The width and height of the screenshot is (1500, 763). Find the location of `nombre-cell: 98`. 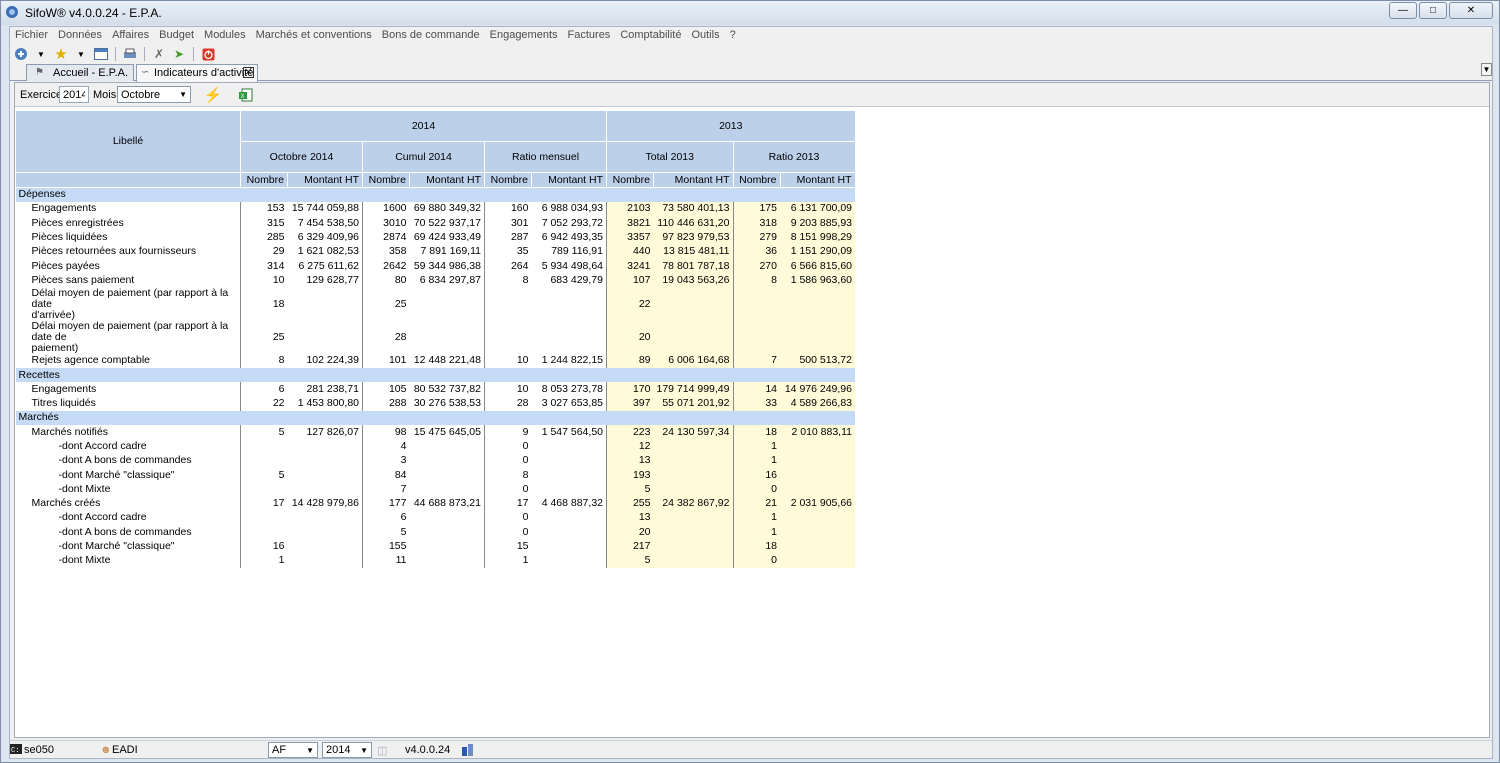

nombre-cell: 98 is located at coordinates (386, 432).